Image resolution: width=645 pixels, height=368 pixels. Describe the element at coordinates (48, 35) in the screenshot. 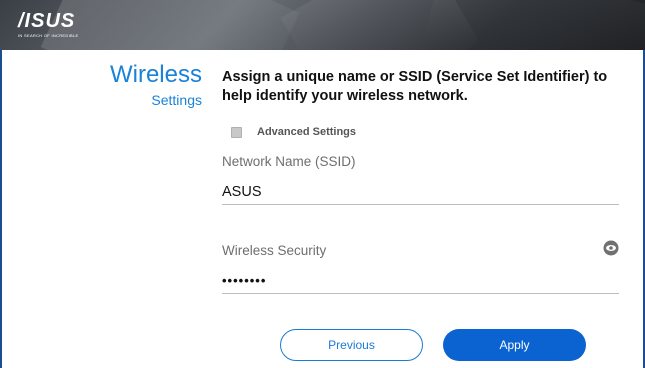

I see `logo-tagline: IN SEARCH OF INCREDIBLE` at that location.